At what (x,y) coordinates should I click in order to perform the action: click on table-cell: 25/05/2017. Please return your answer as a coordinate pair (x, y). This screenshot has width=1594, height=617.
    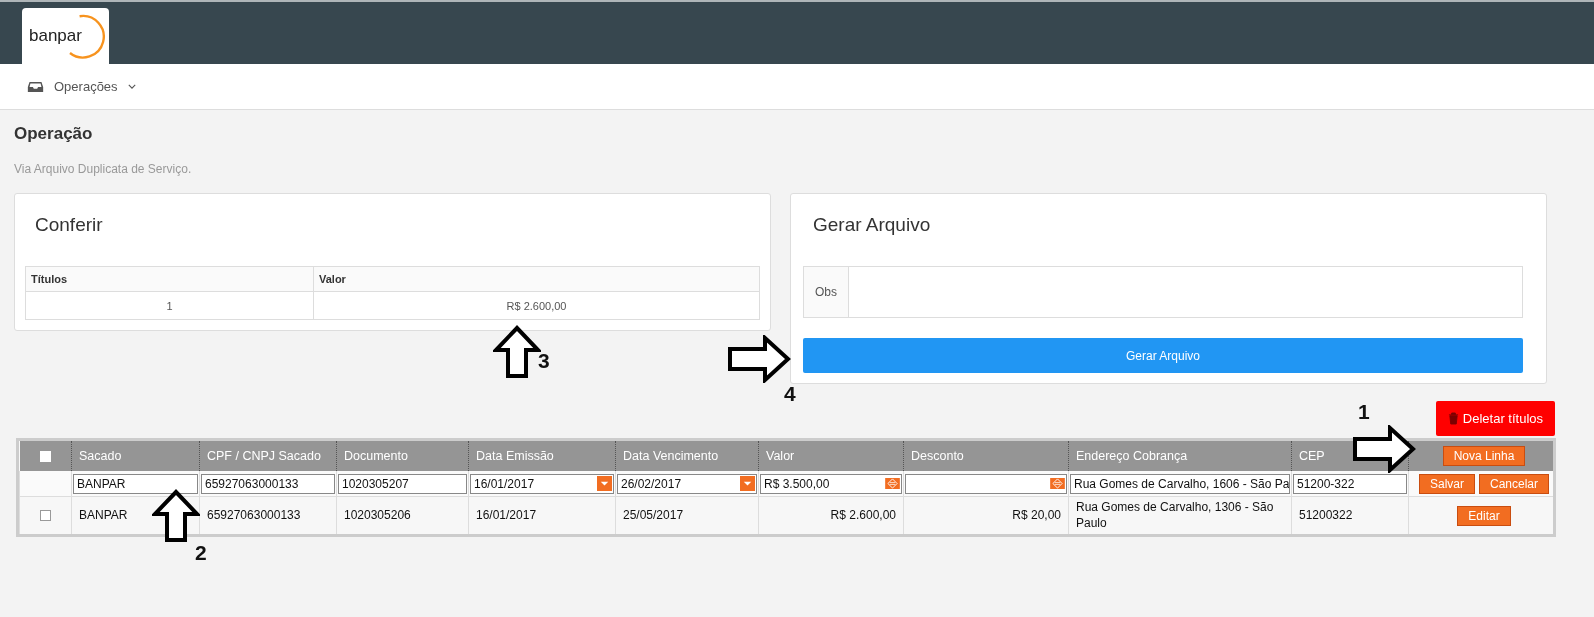
    Looking at the image, I should click on (687, 515).